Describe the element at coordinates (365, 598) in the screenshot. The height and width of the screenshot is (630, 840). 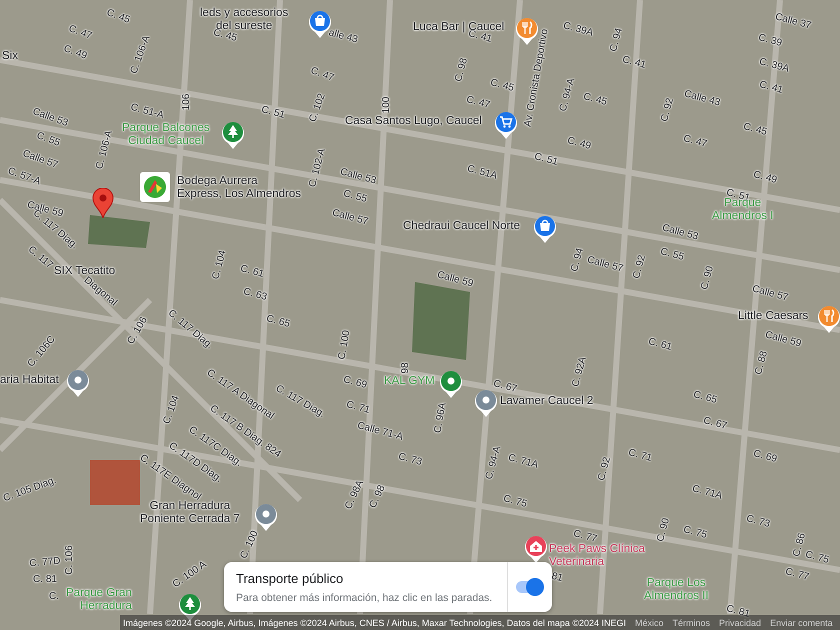
I see `card-hint: Para obtener más información, haz clic en las paradas.` at that location.